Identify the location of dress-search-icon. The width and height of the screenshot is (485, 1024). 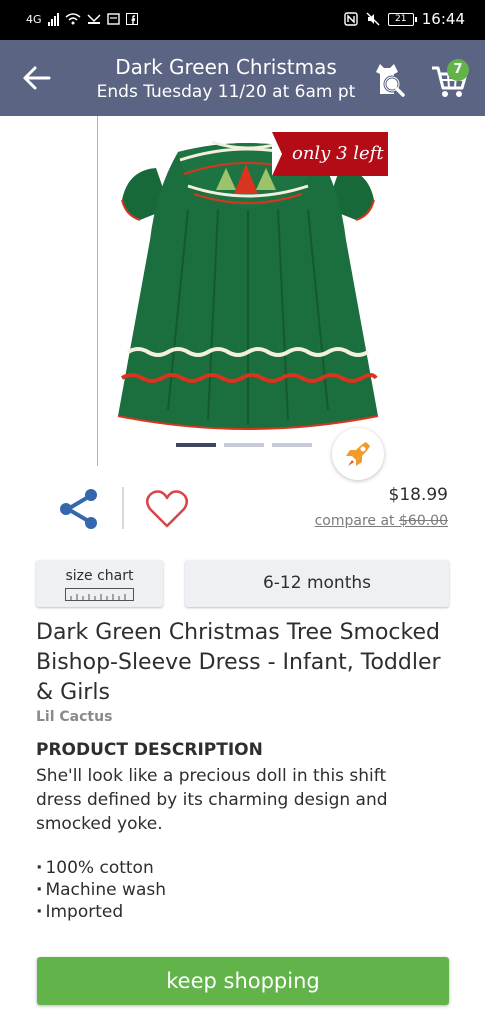
(390, 80).